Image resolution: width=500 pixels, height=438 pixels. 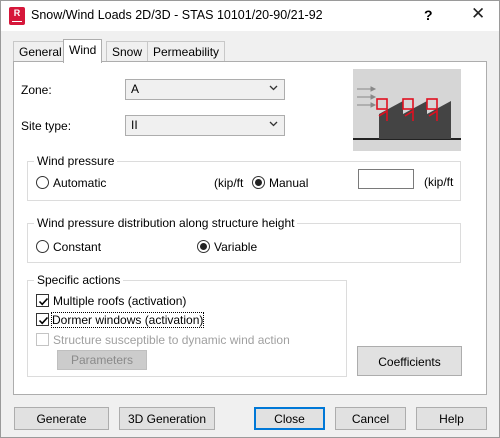 I want to click on robot-app-icon: R, so click(x=17, y=16).